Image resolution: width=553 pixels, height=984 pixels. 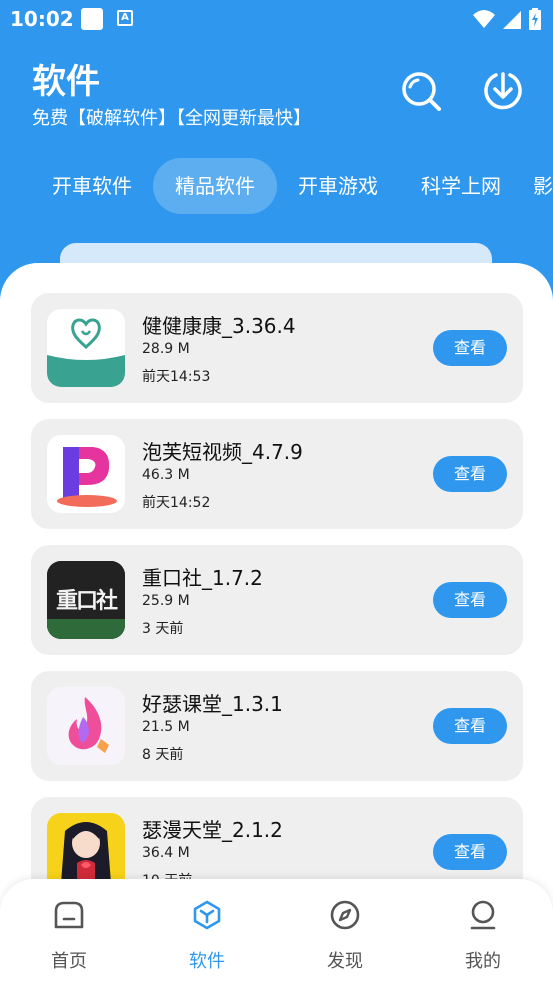 What do you see at coordinates (166, 727) in the screenshot?
I see `app-size: 21.5 M` at bounding box center [166, 727].